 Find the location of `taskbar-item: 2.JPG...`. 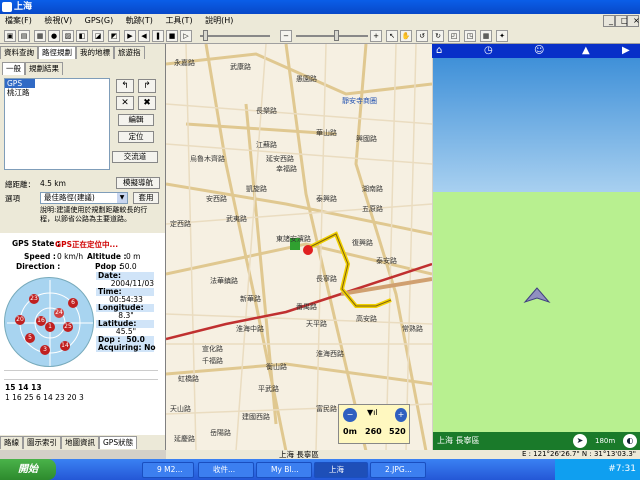

taskbar-item: 2.JPG... is located at coordinates (398, 470).